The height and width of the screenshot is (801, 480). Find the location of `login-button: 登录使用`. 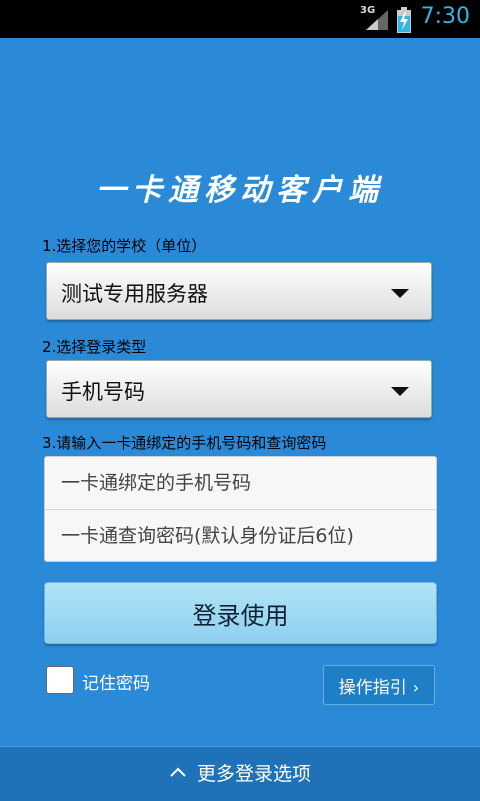

login-button: 登录使用 is located at coordinates (240, 613).